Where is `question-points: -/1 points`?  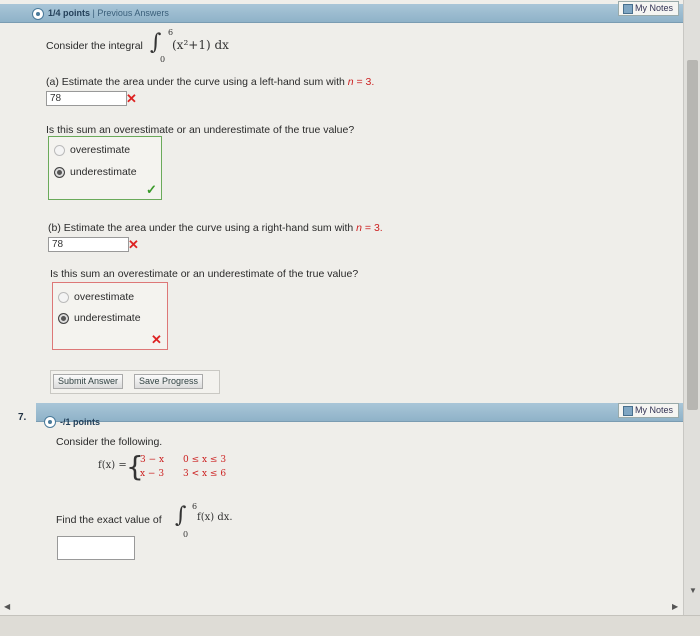
question-points: -/1 points is located at coordinates (80, 422).